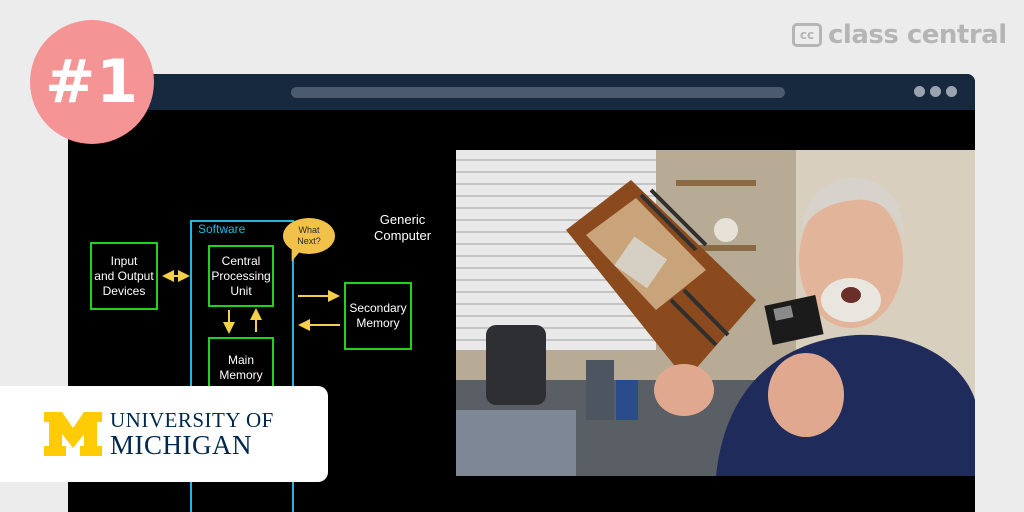  I want to click on university-name: UNIVERSITY OF MICHIGAN, so click(192, 434).